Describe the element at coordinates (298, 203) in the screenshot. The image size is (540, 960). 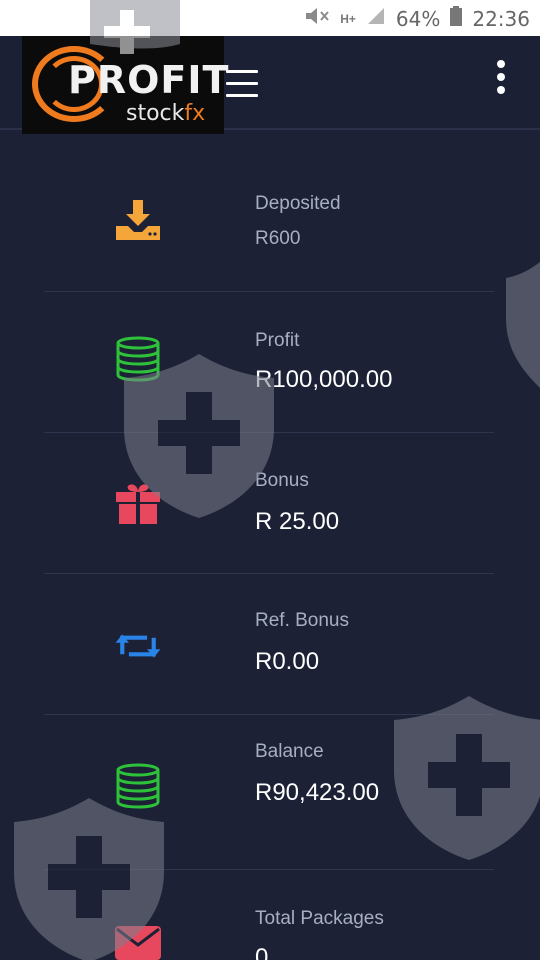
I see `stat-label: Deposited` at that location.